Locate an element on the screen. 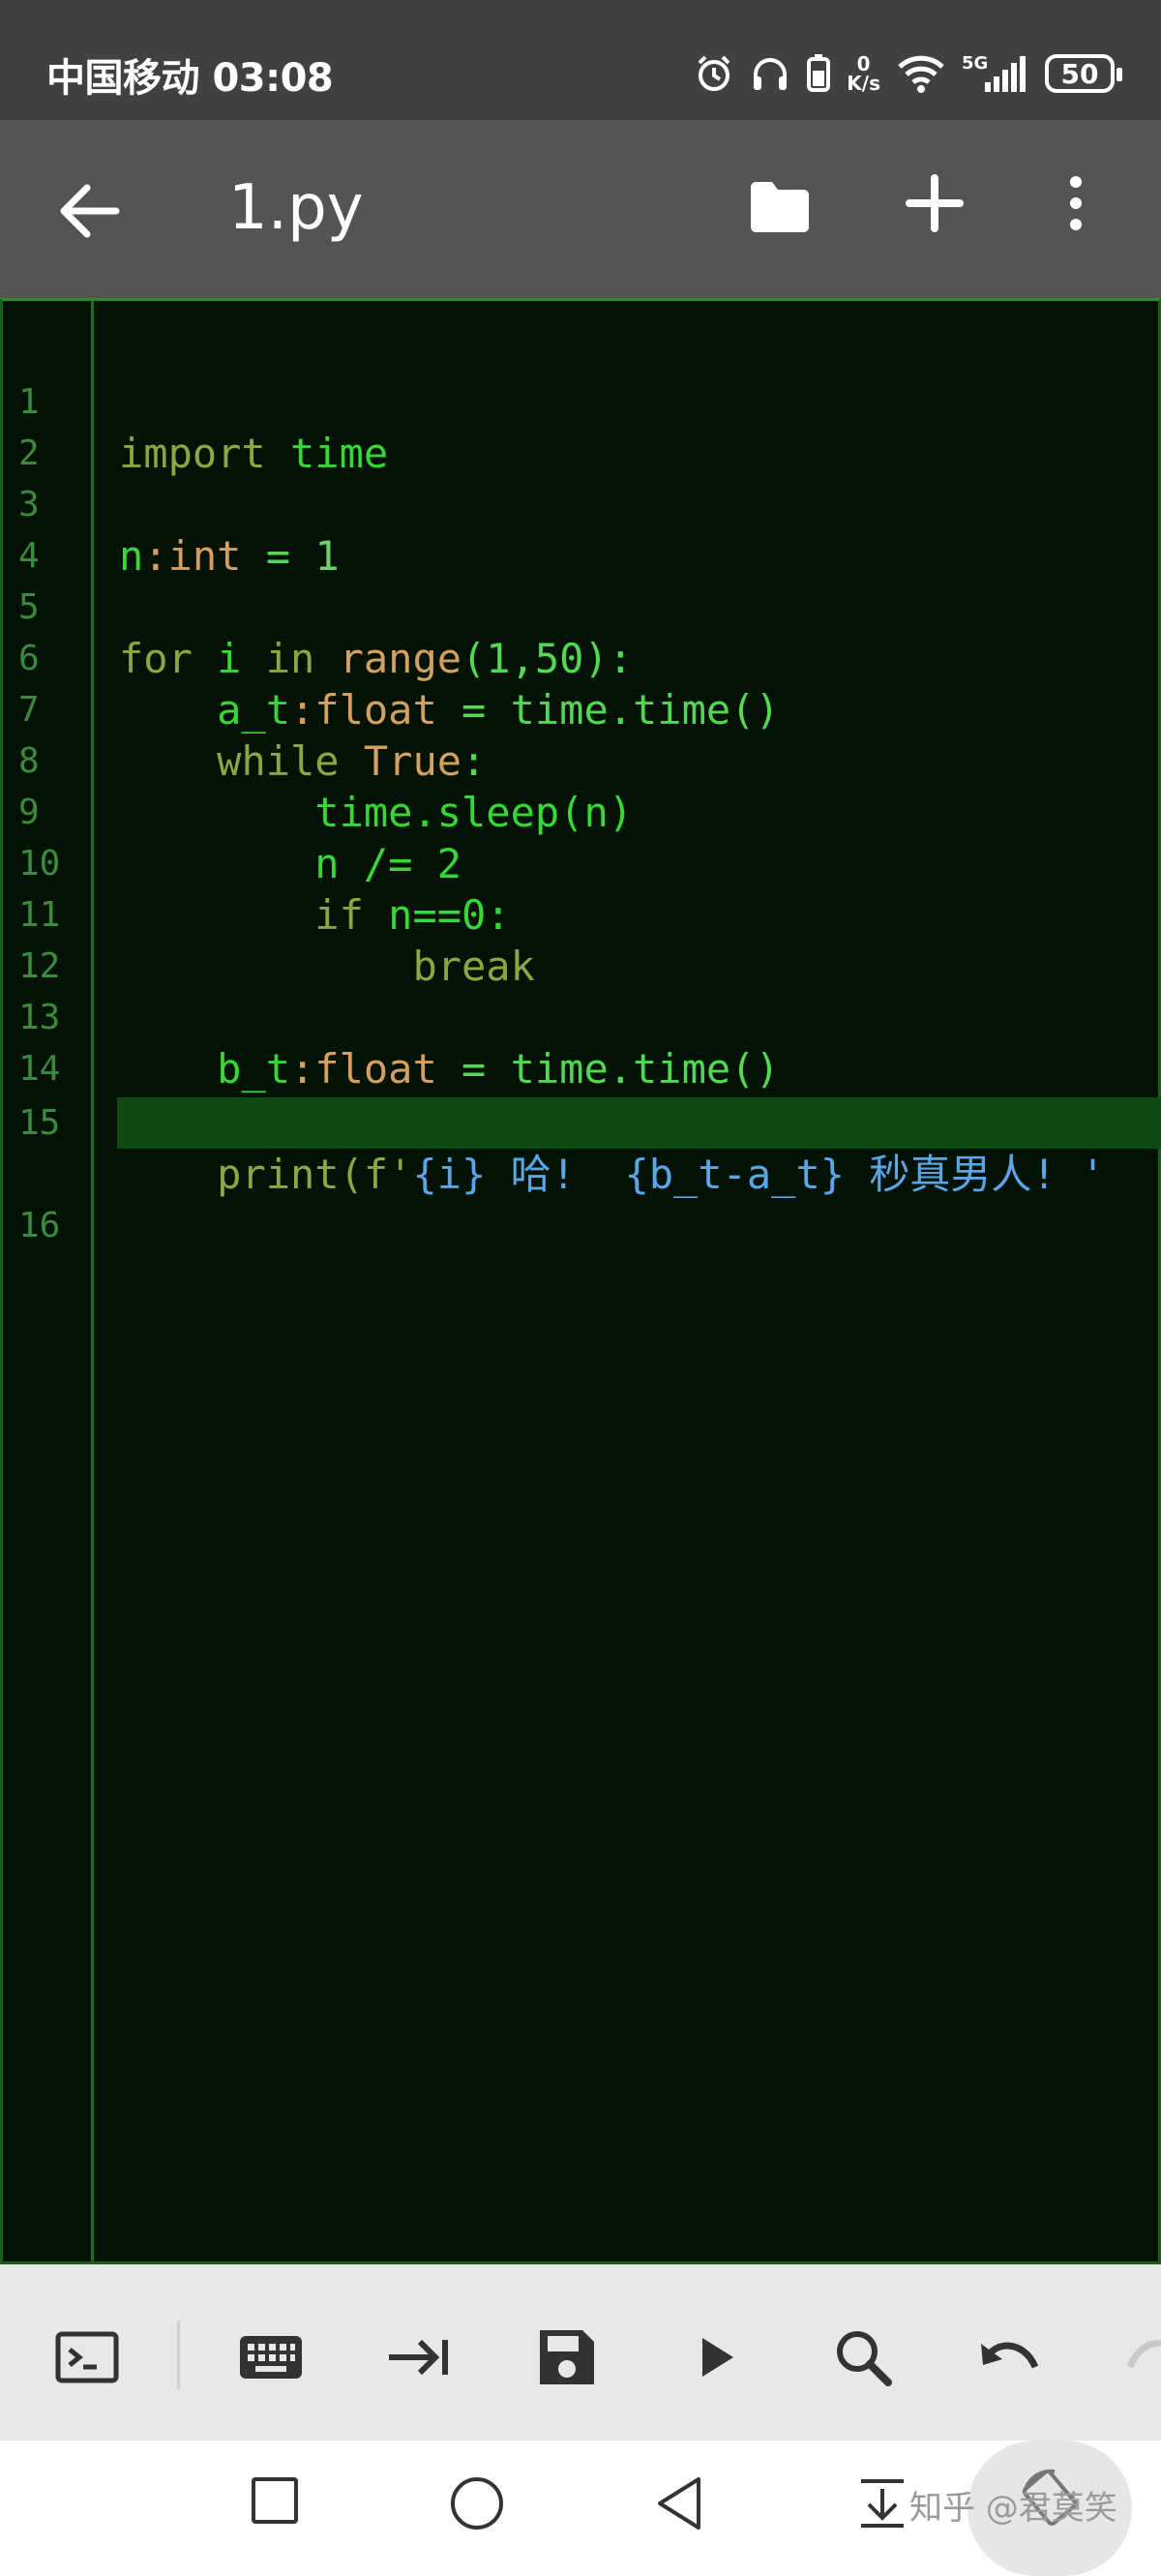 The image size is (1161, 2576). code-line: 1 import time is located at coordinates (582, 401).